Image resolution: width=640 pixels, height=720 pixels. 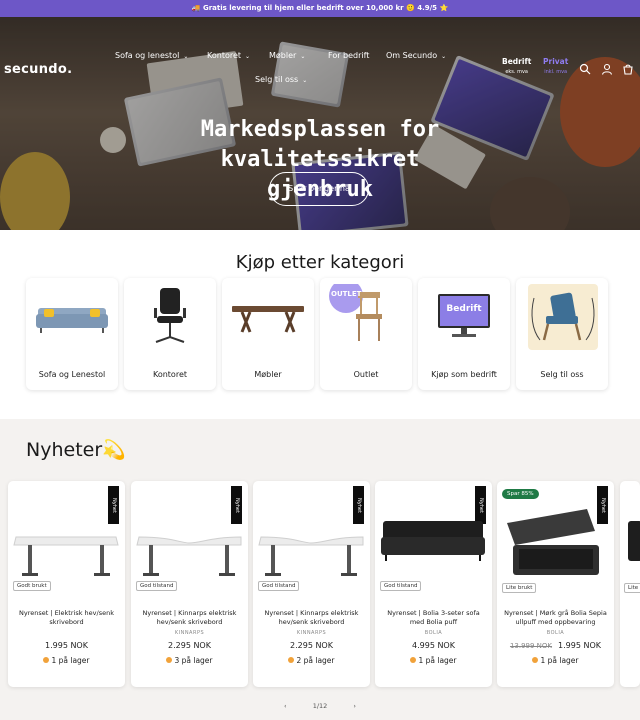 What do you see at coordinates (607, 69) in the screenshot?
I see `user-icon` at bounding box center [607, 69].